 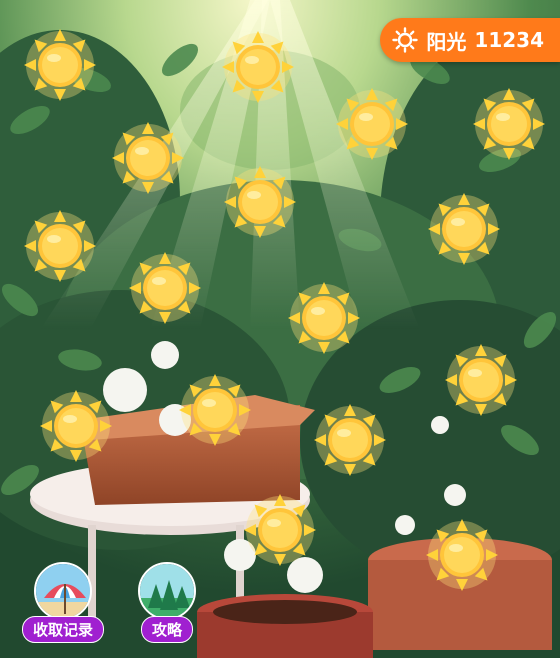 What do you see at coordinates (63, 591) in the screenshot?
I see `beach-umbrella-icon` at bounding box center [63, 591].